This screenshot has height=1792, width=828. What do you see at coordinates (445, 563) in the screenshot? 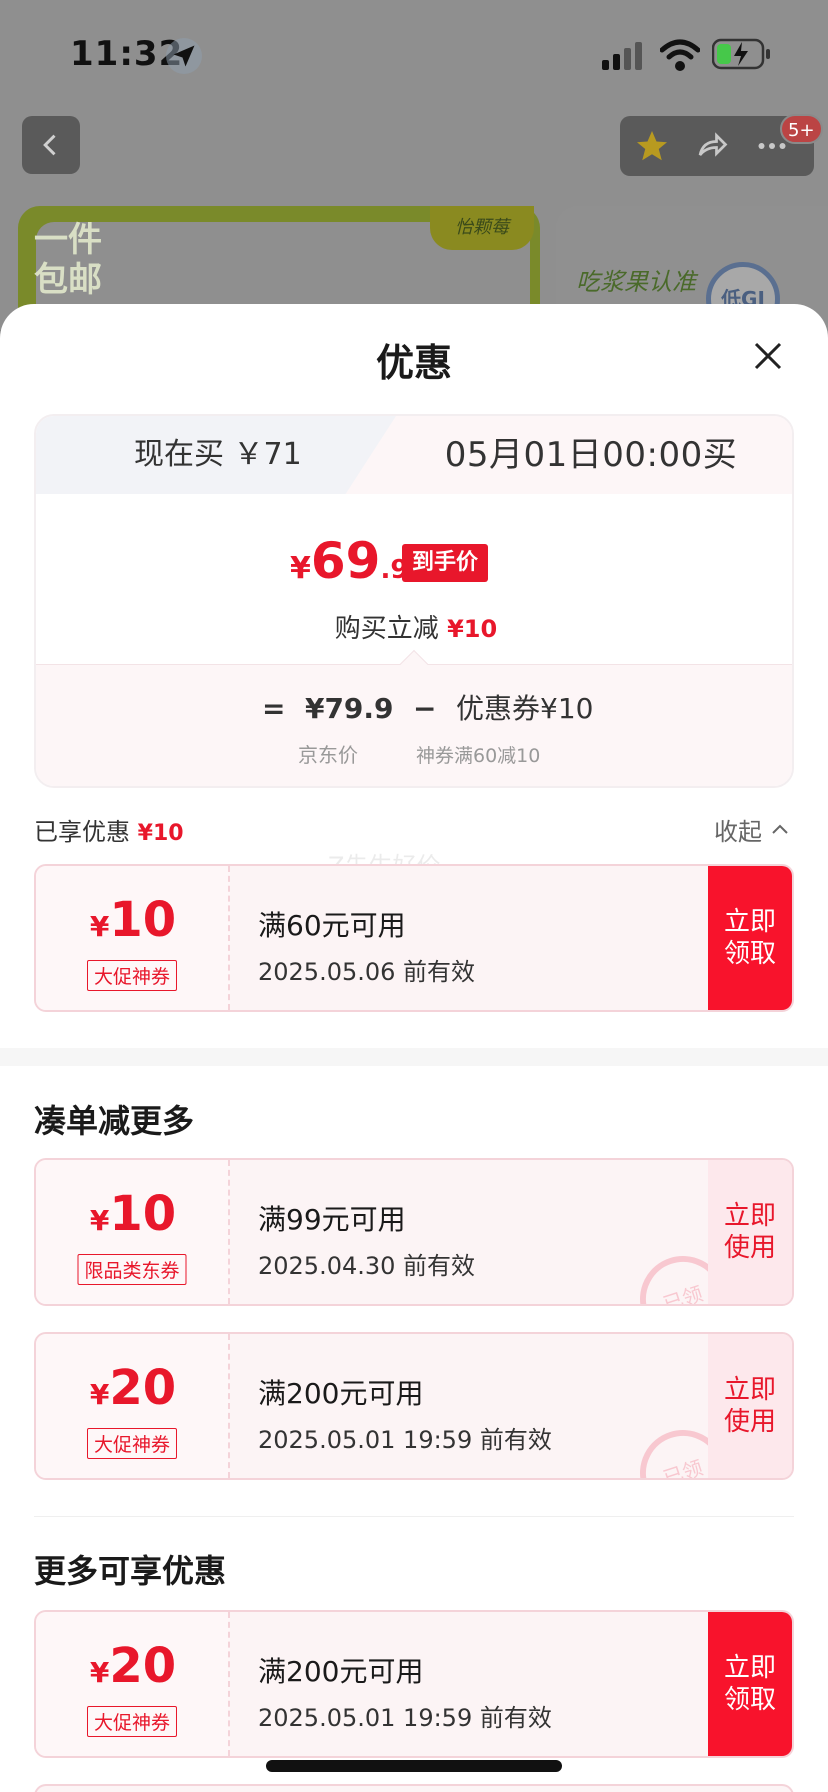
I see `hand-price-tag: 到手价` at bounding box center [445, 563].